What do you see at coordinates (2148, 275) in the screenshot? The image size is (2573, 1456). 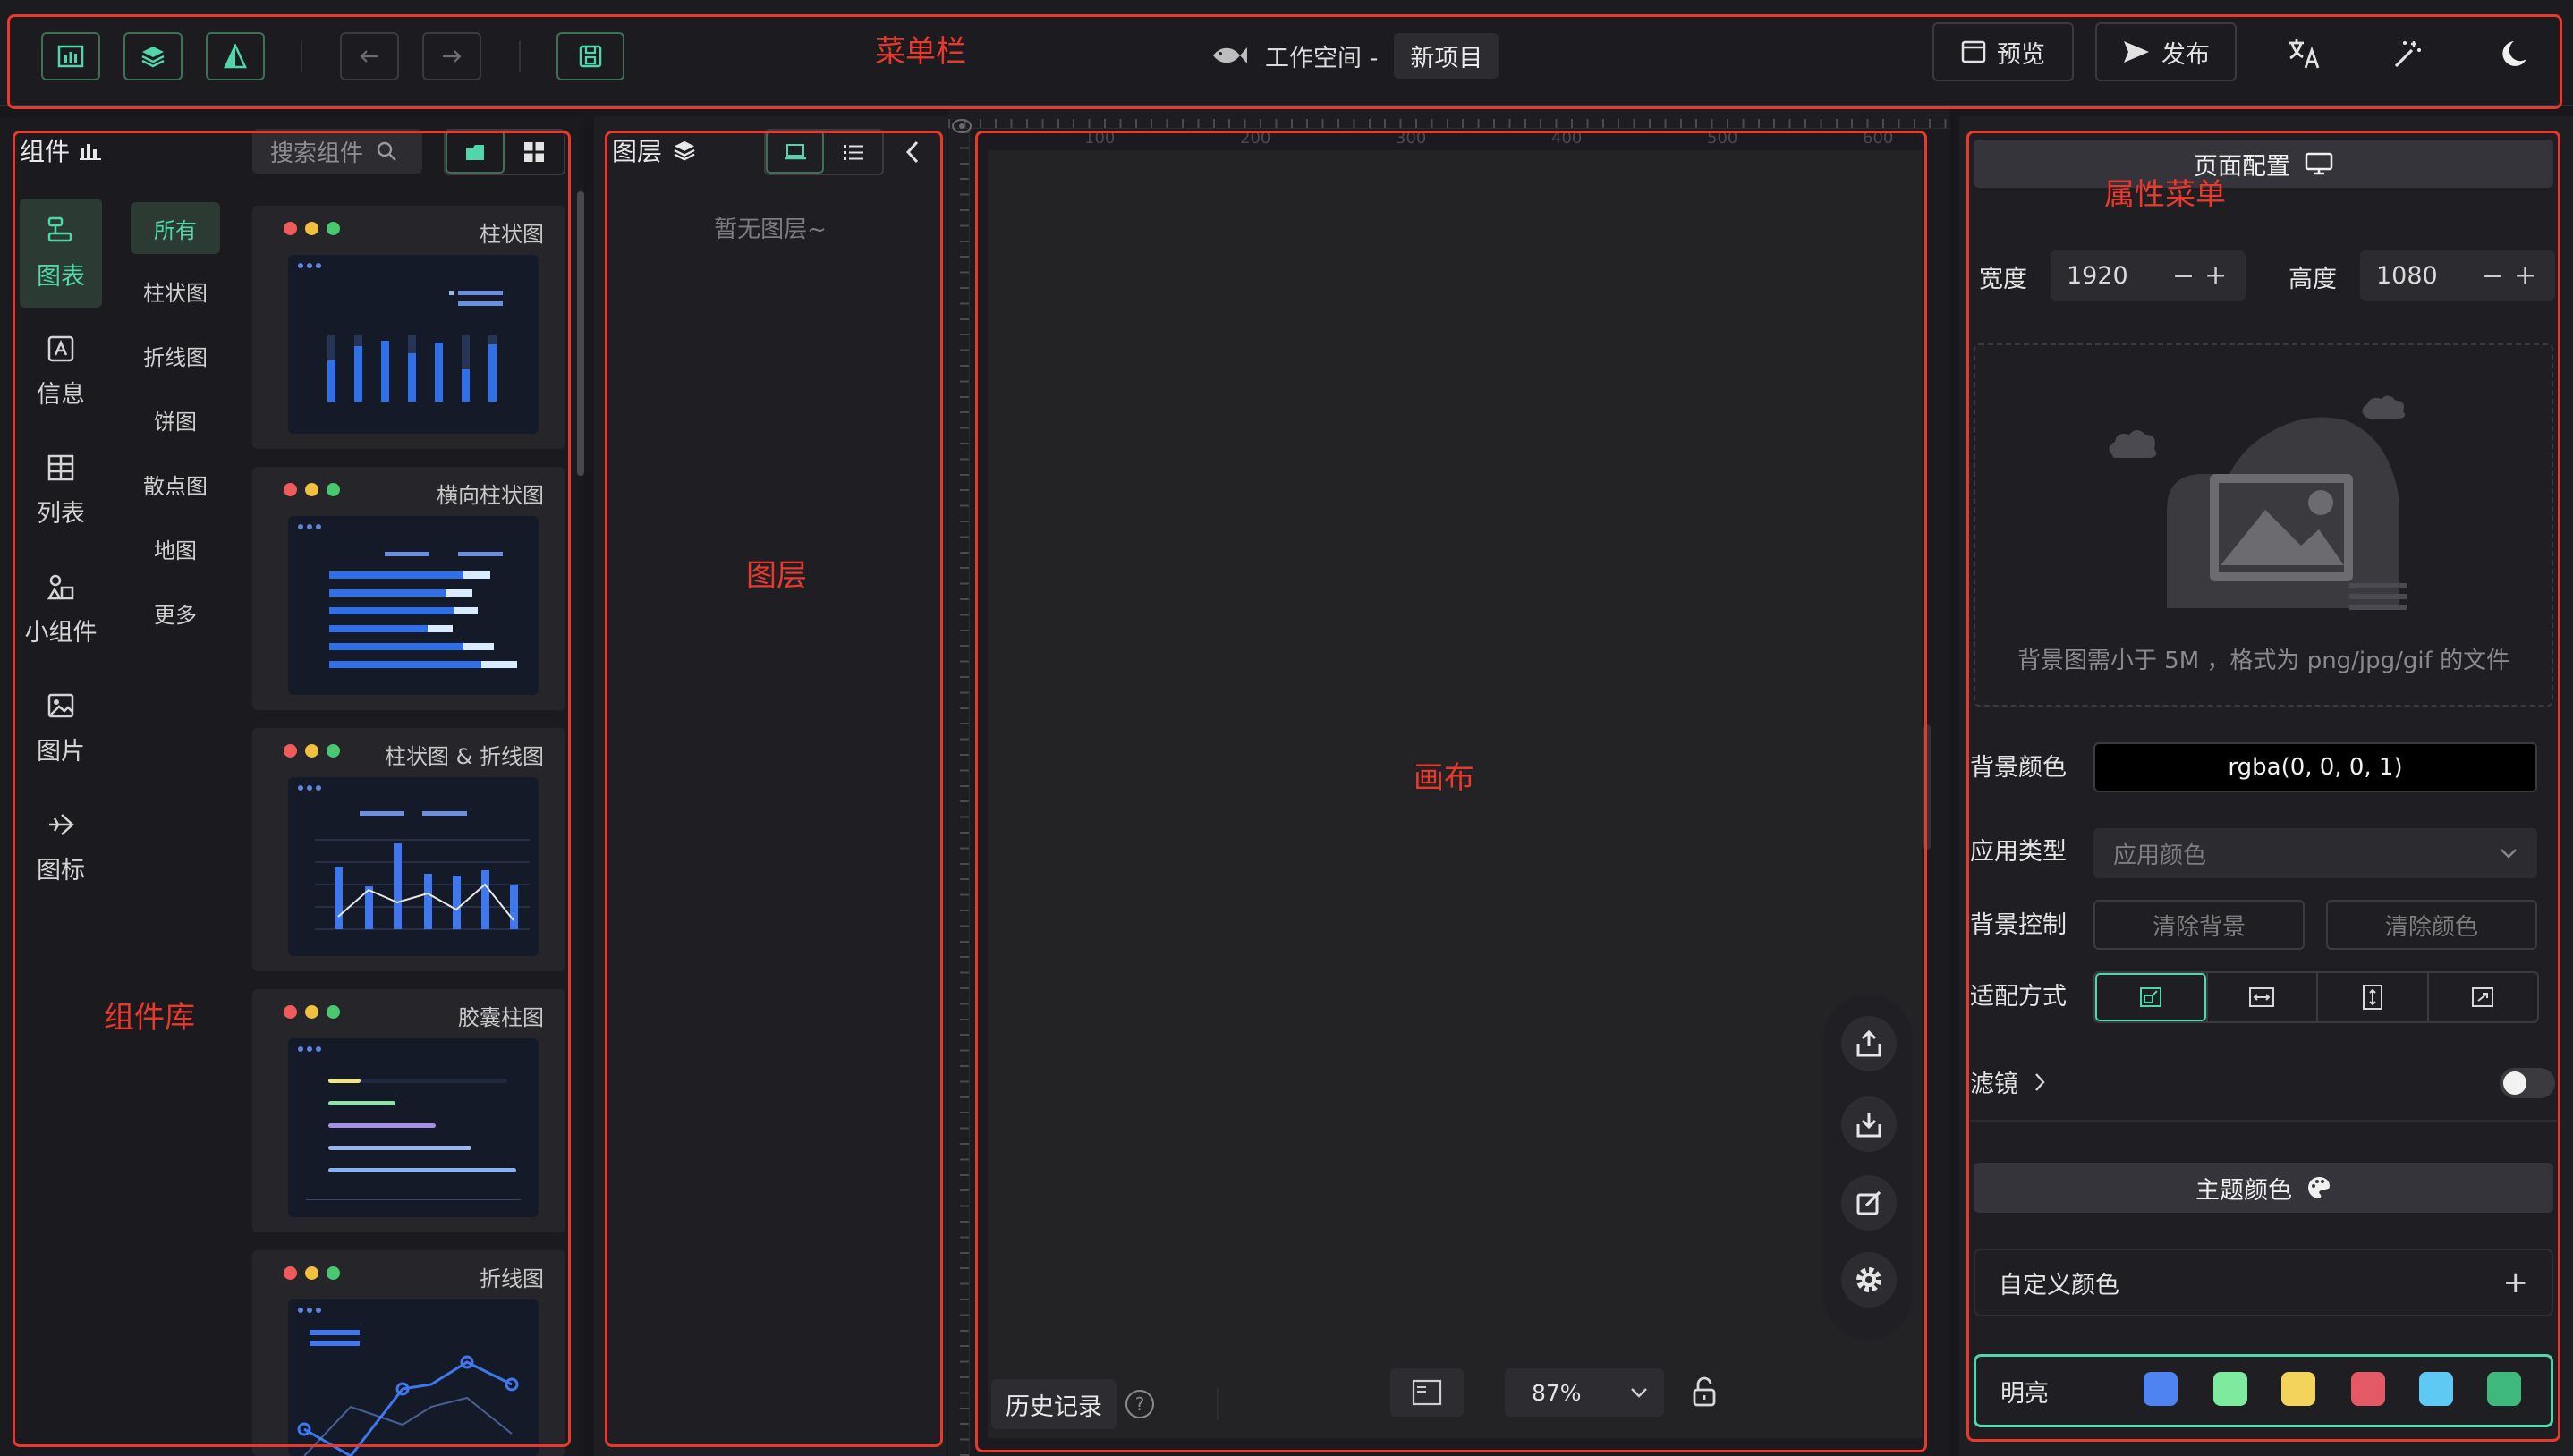 I see `width-input: 1920 − +` at bounding box center [2148, 275].